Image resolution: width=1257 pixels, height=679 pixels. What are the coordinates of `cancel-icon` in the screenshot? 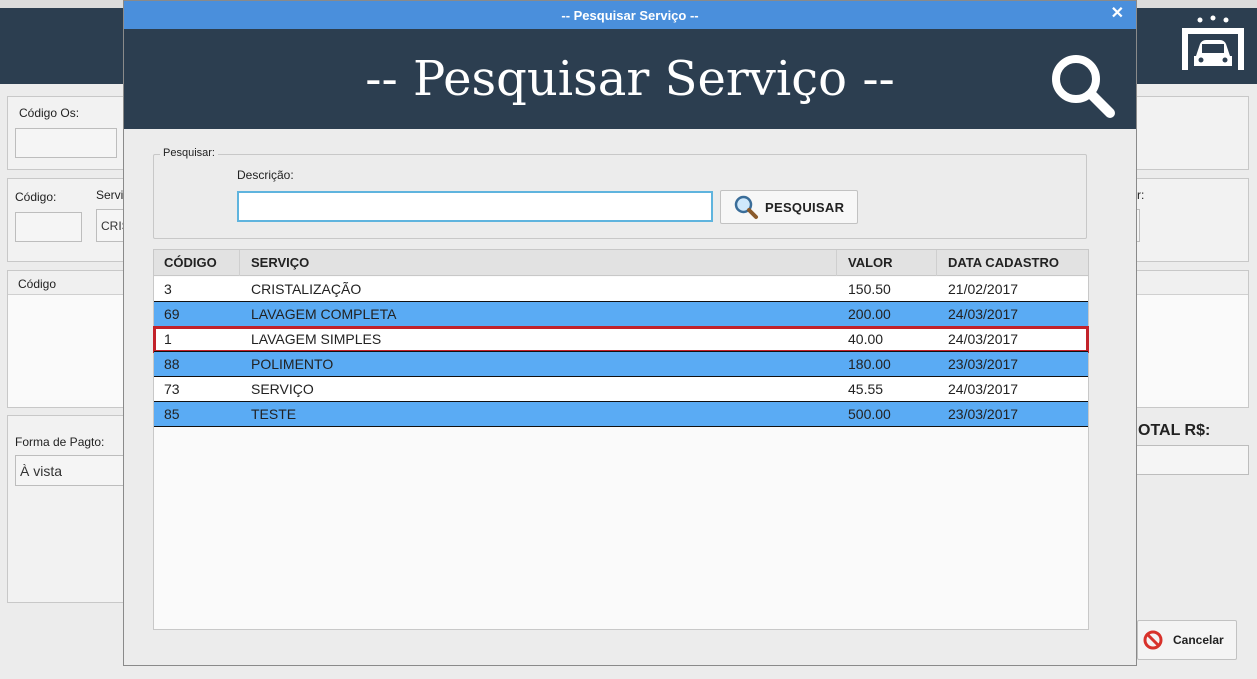 It's located at (1153, 640).